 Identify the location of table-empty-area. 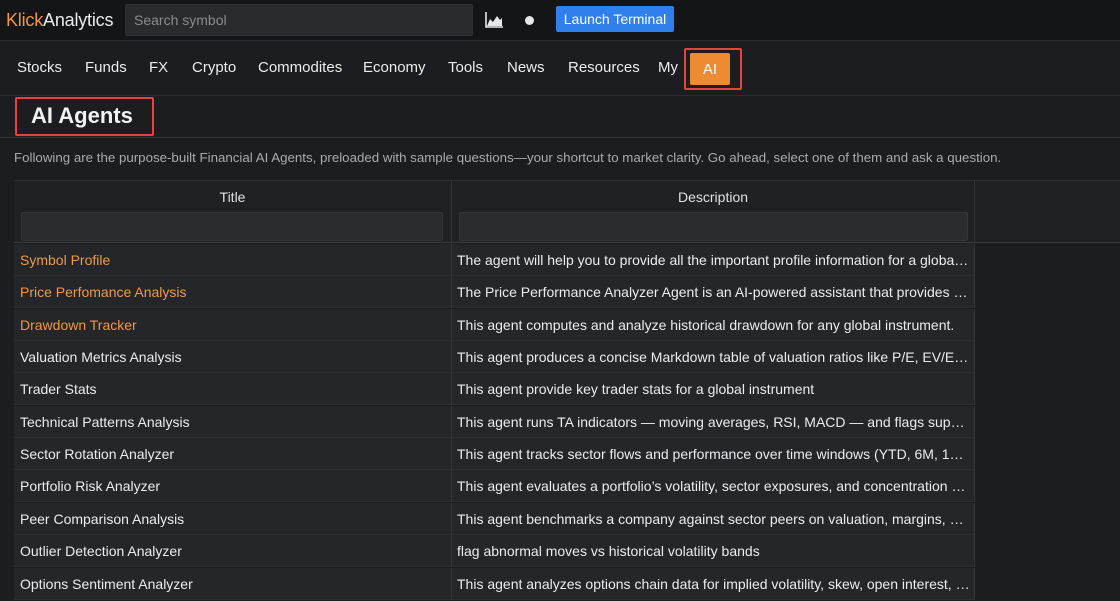
(1047, 422).